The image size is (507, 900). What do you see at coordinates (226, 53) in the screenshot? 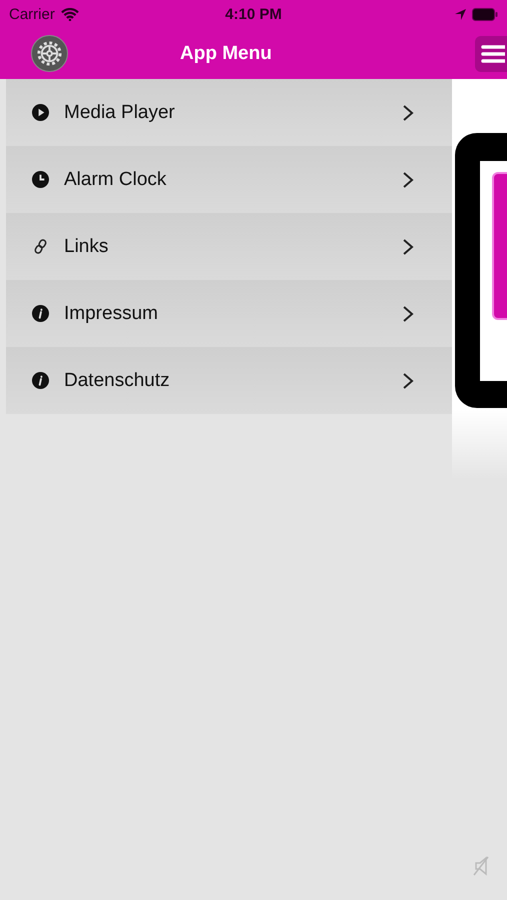
I see `nav-title: App Menu` at bounding box center [226, 53].